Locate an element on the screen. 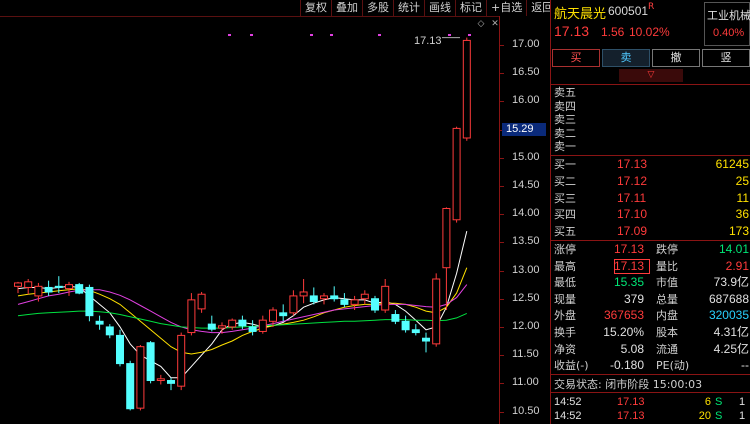  tick-side: S is located at coordinates (719, 416).